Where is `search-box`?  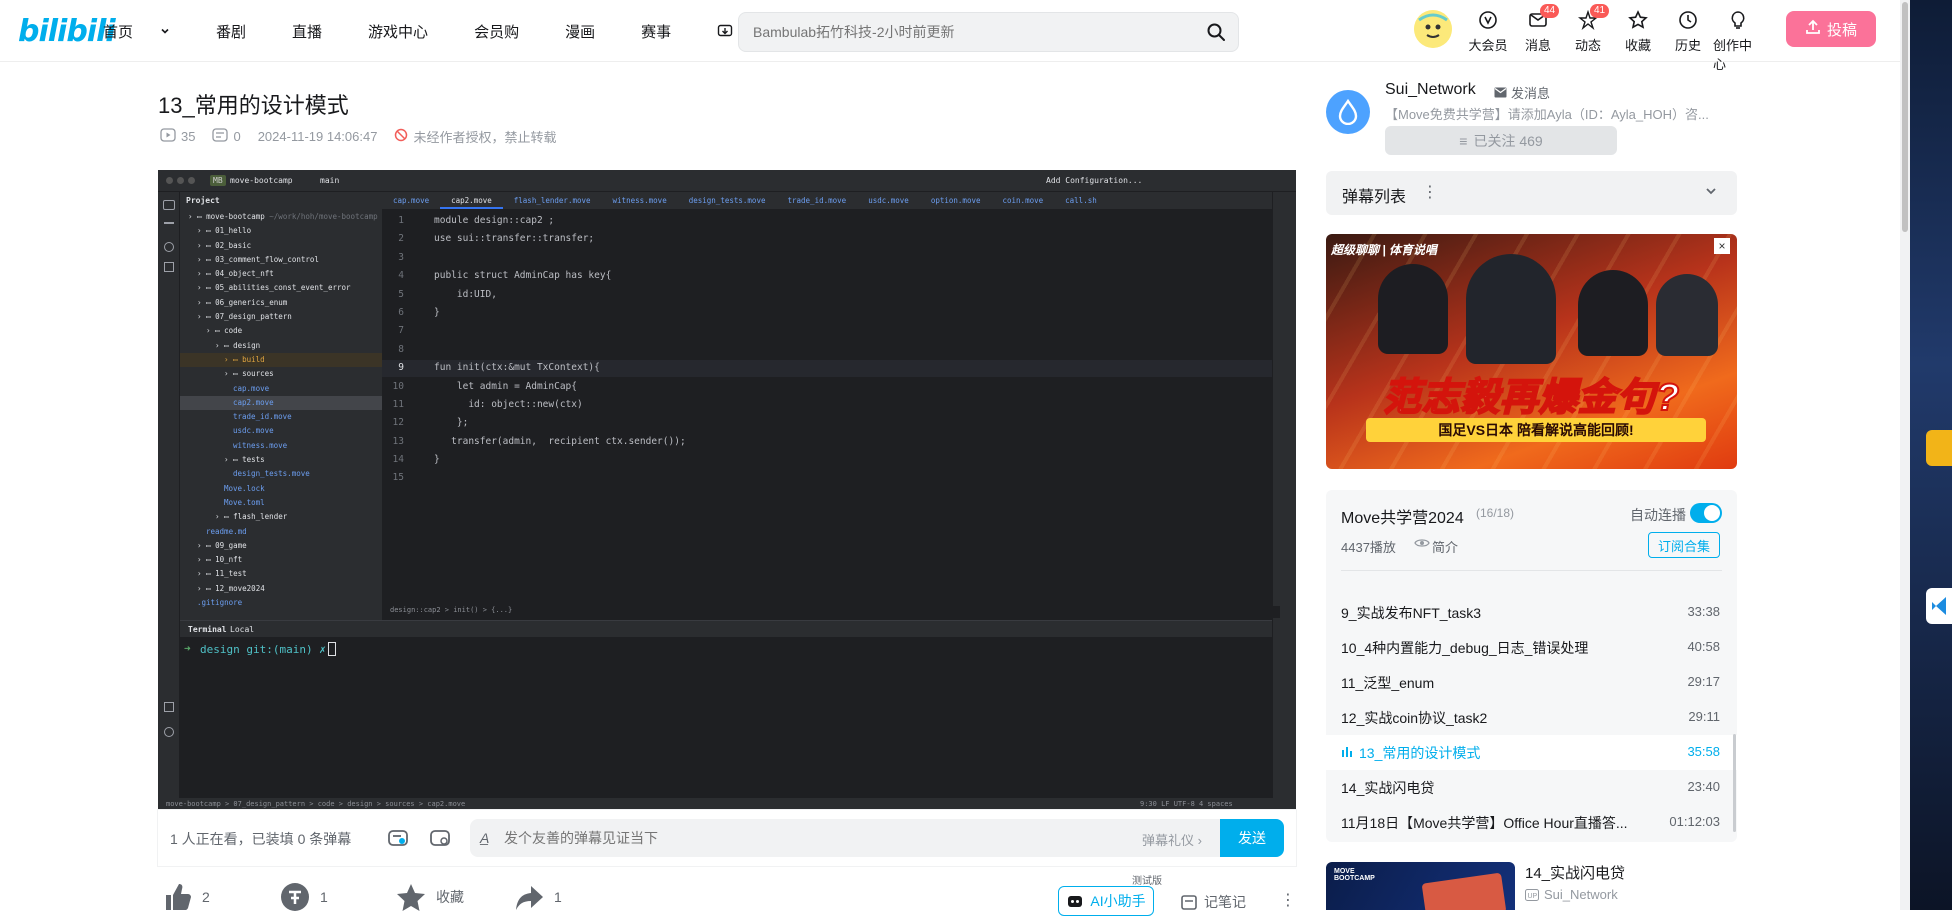 search-box is located at coordinates (988, 32).